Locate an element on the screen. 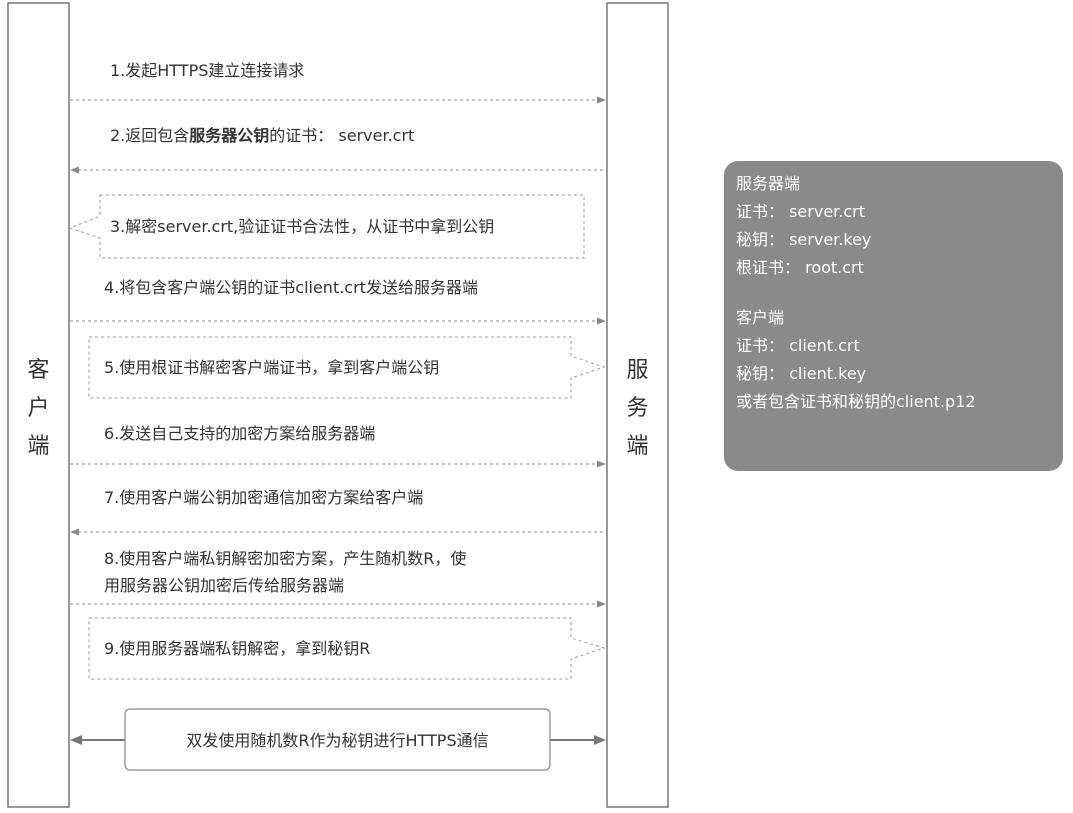 The image size is (1073, 813). message-text-part: 7.使用客户端公钥加密通信加密方案给客户端 is located at coordinates (263, 497).